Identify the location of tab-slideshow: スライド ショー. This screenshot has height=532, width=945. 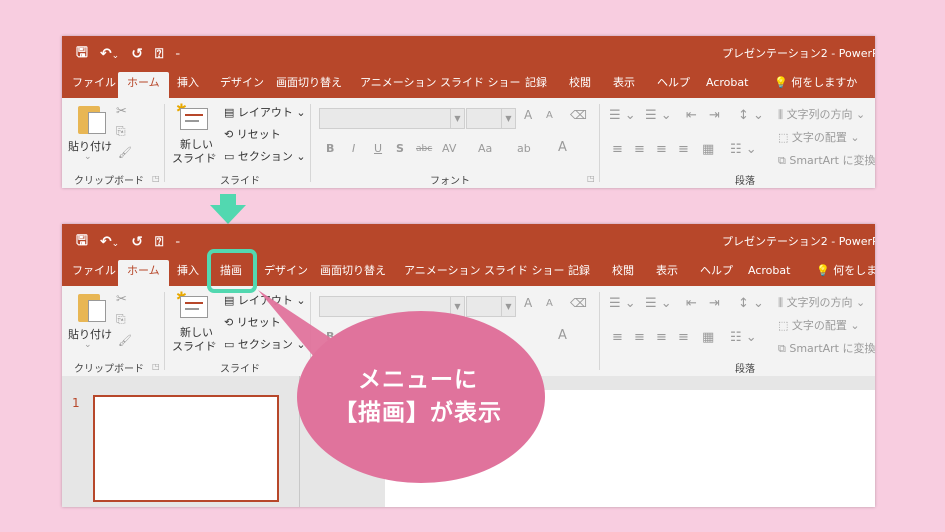
(524, 273).